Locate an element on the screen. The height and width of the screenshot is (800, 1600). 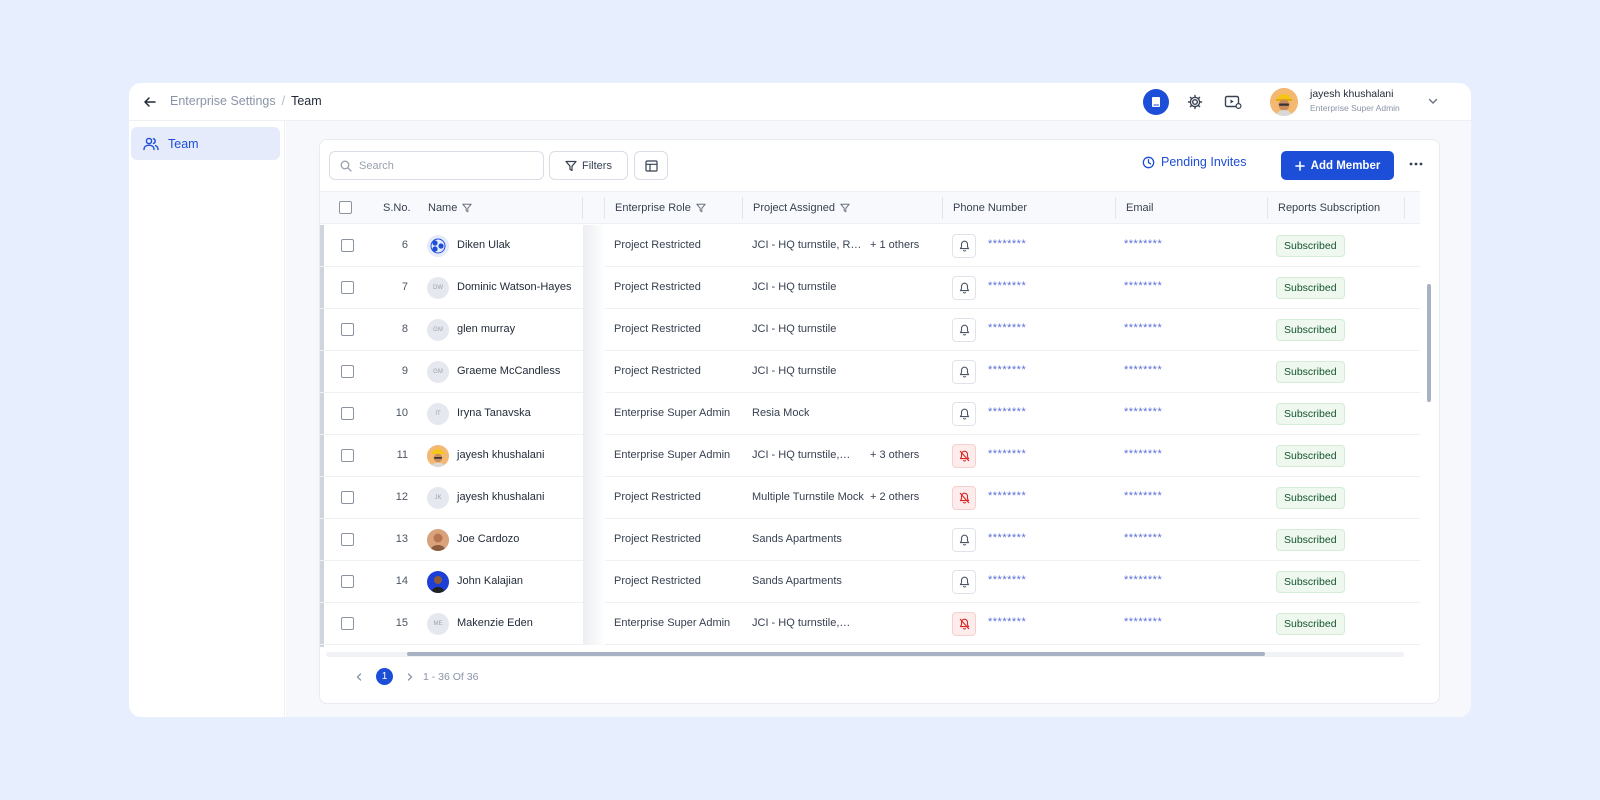
user-avatar is located at coordinates (1284, 102).